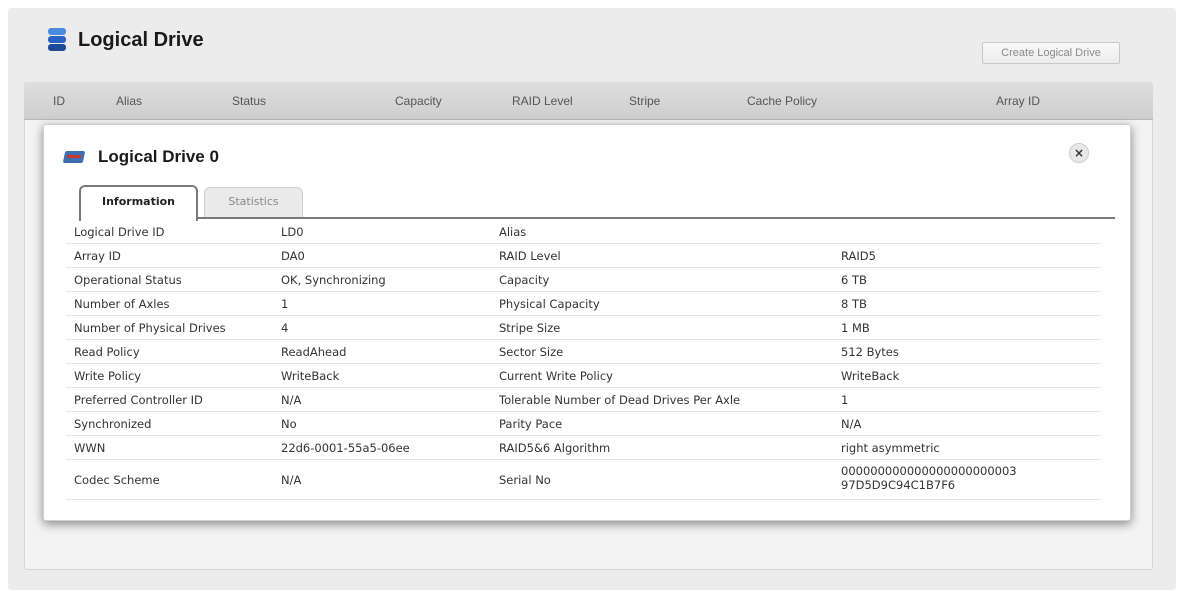 The image size is (1184, 598). Describe the element at coordinates (119, 232) in the screenshot. I see `field-label: Logical Drive ID` at that location.